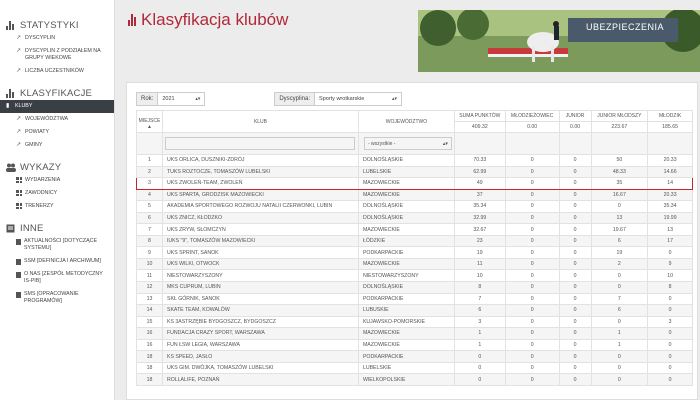 This screenshot has width=700, height=400. I want to click on sidebar-item: ↗ LICZBA UCZESTNIKÓW, so click(57, 71).